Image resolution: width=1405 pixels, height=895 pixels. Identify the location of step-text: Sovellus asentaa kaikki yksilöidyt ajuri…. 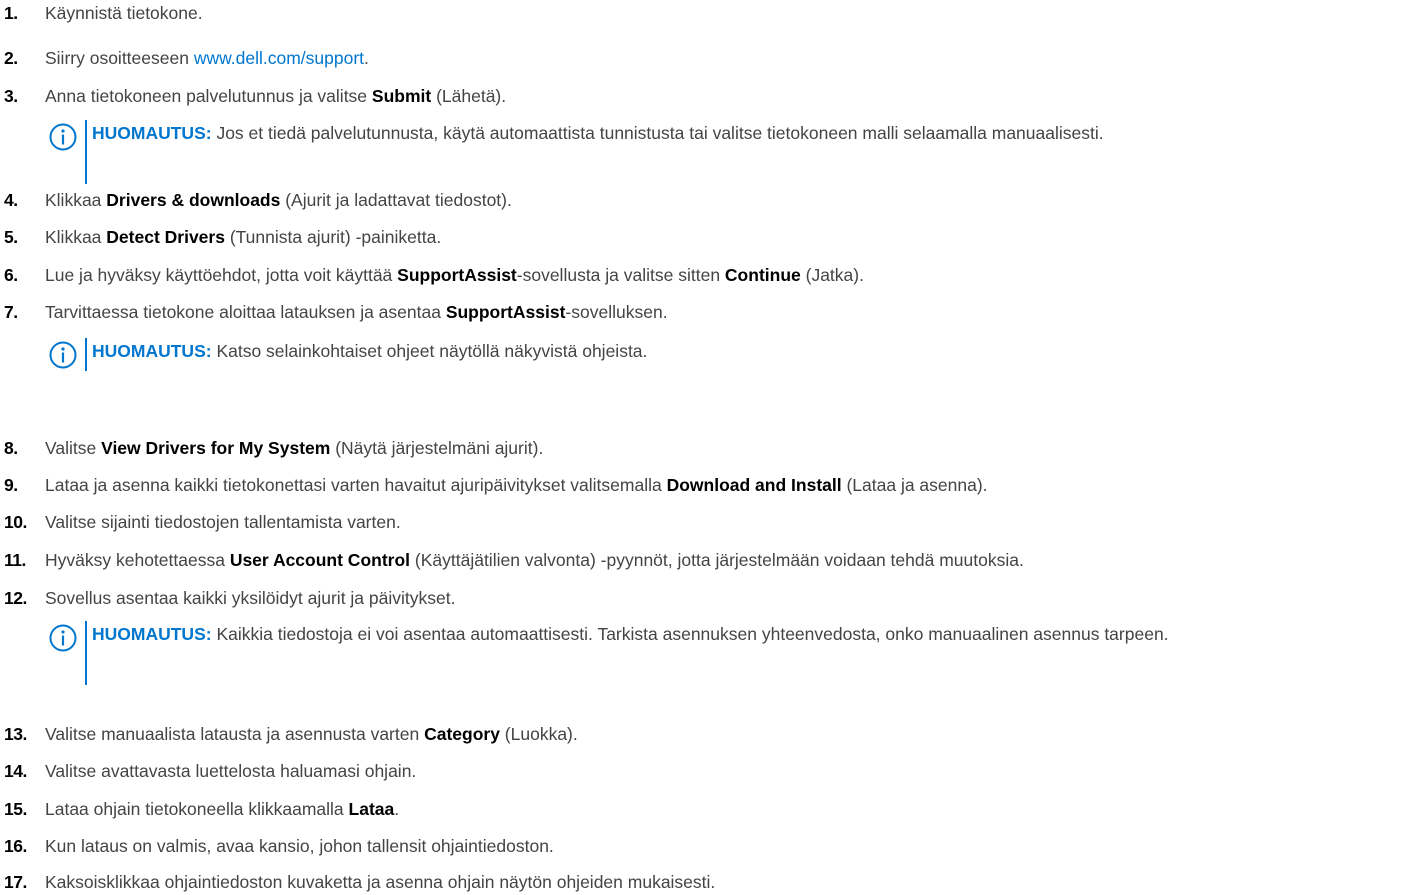
(250, 598).